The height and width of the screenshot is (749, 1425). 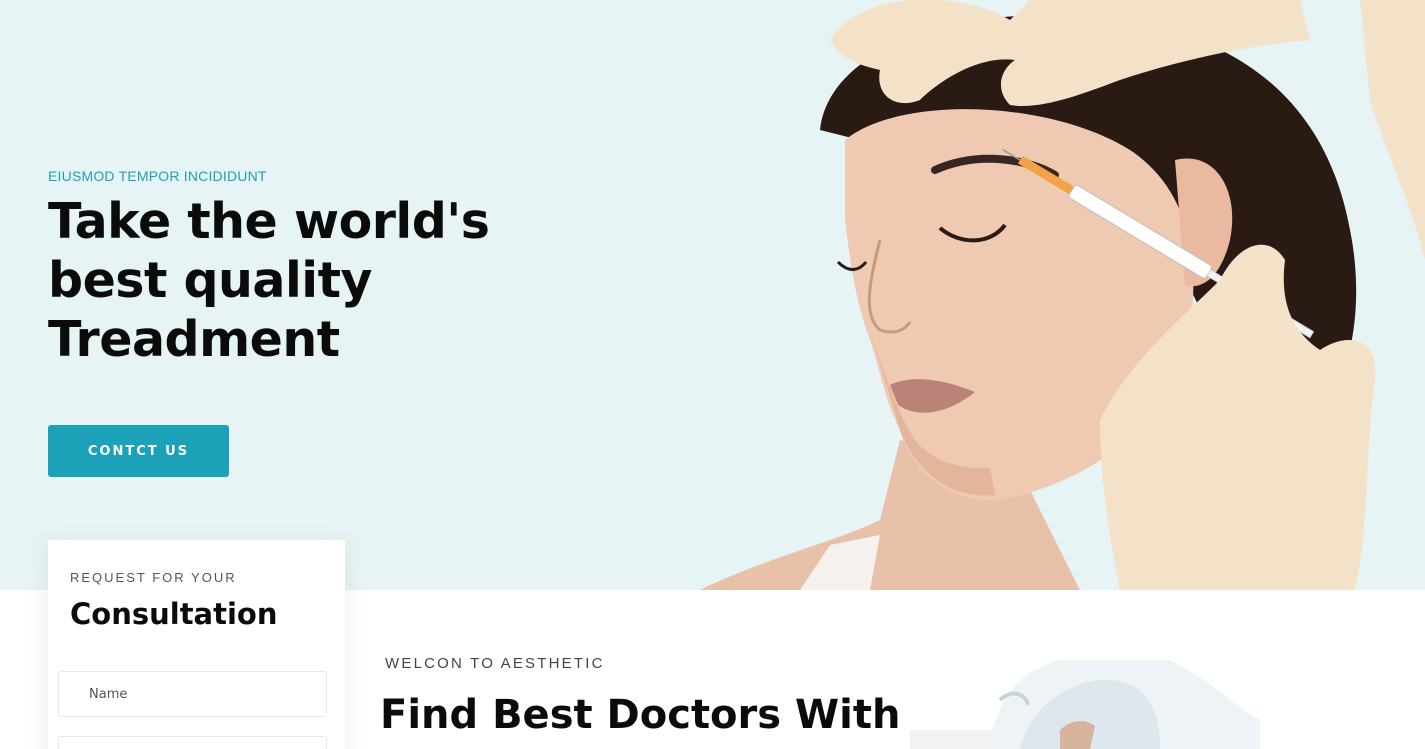 What do you see at coordinates (1085, 704) in the screenshot?
I see `doctor-photo` at bounding box center [1085, 704].